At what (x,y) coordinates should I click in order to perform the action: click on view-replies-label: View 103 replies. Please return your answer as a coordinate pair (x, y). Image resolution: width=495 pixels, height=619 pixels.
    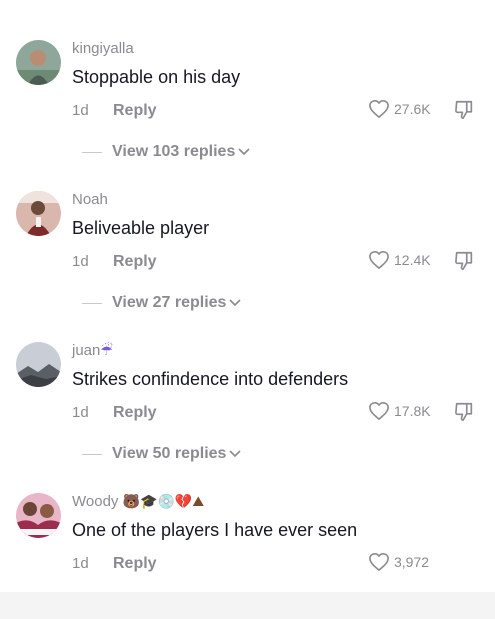
    Looking at the image, I should click on (174, 151).